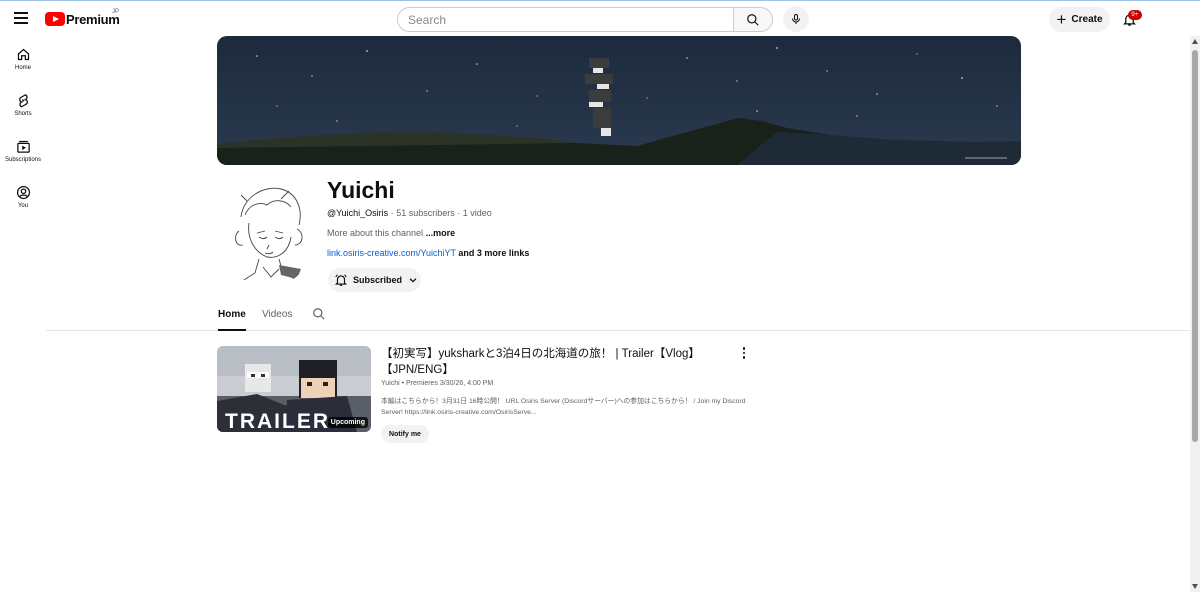 The image size is (1200, 592). What do you see at coordinates (1135, 15) in the screenshot?
I see `notification-count-badge: 9+` at bounding box center [1135, 15].